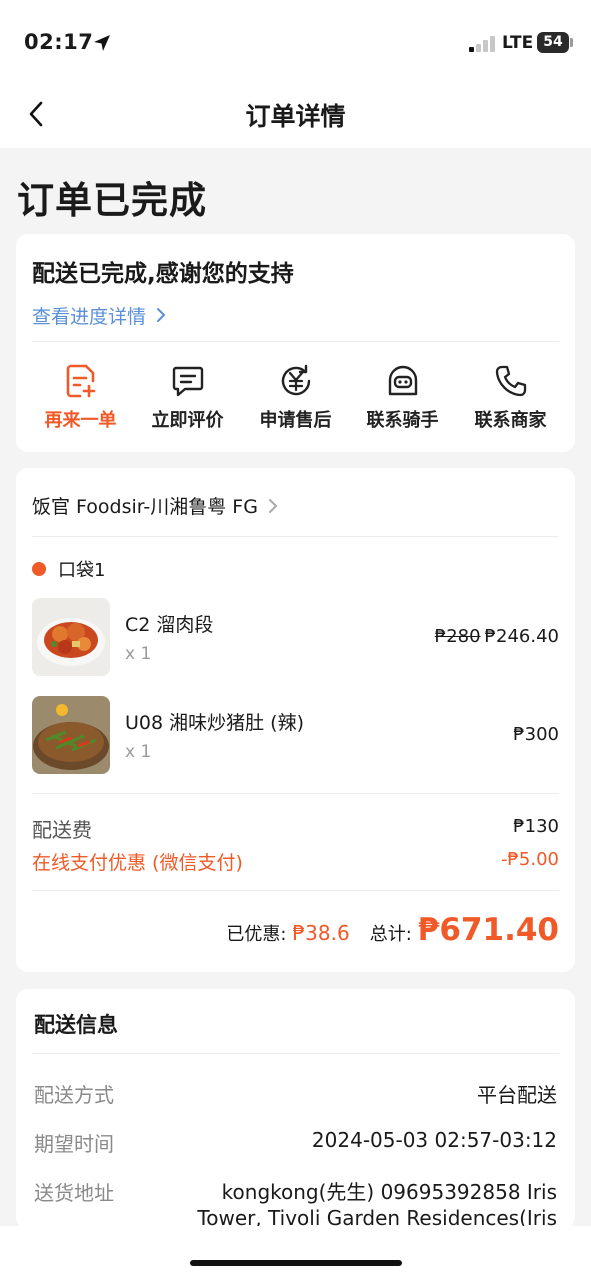  I want to click on delivery-message: 配送已完成,感谢您的支持, so click(163, 274).